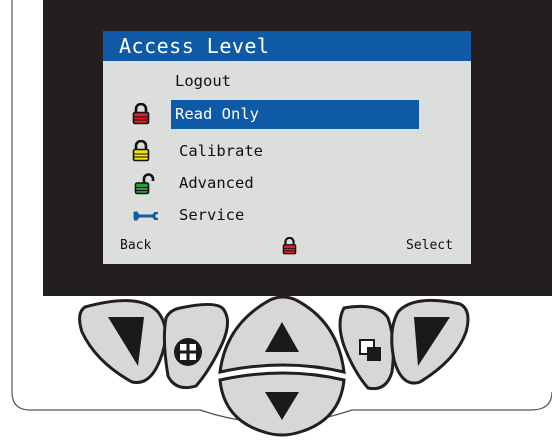 The height and width of the screenshot is (441, 552). I want to click on down-arrow-button, so click(282, 404).